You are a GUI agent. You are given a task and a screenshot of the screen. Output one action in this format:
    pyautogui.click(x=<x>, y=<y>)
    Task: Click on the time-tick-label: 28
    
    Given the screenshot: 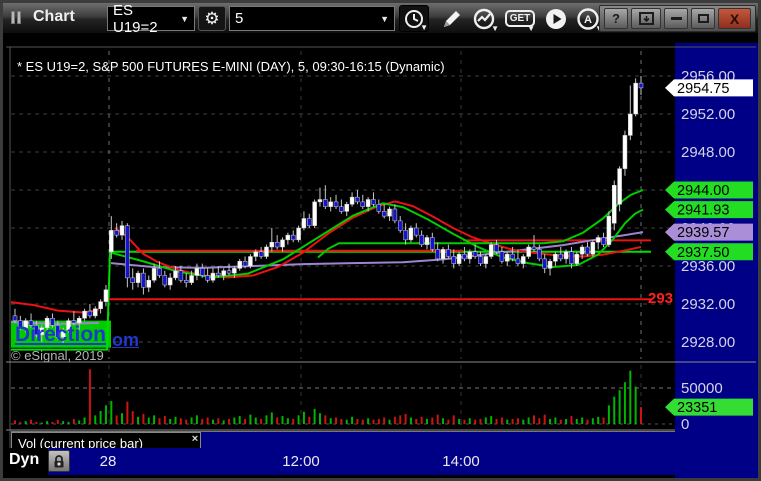 What is the action you would take?
    pyautogui.click(x=108, y=461)
    